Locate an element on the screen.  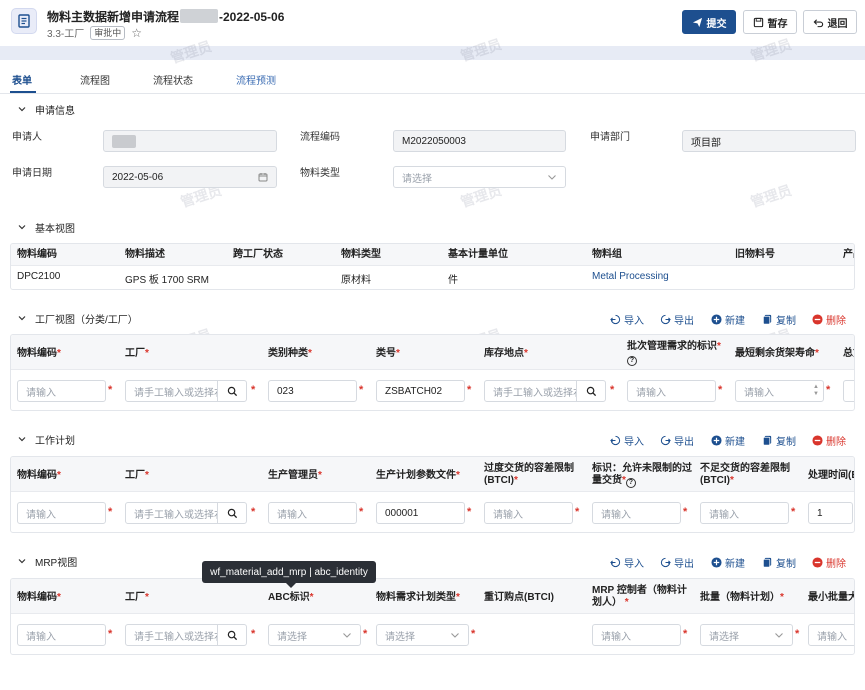
over-delivery-input: 请输入 is located at coordinates (528, 513).